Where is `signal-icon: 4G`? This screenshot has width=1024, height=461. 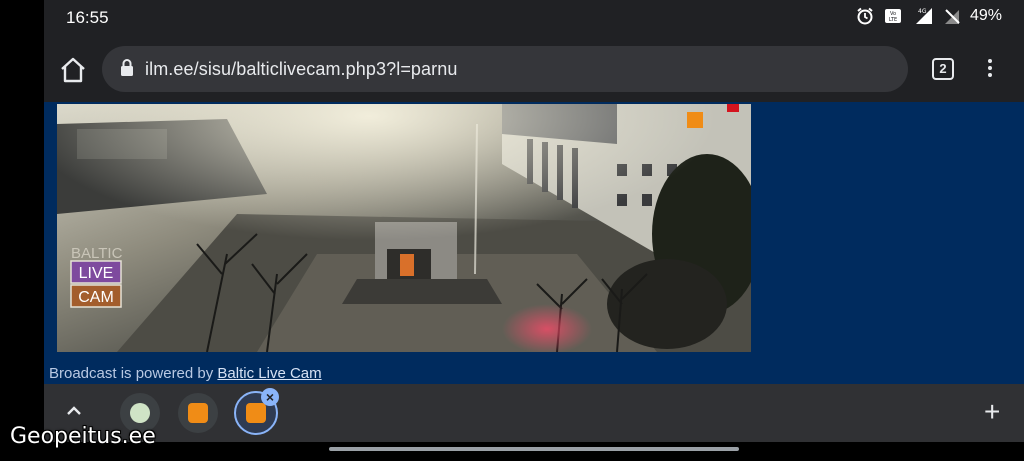 signal-icon: 4G is located at coordinates (923, 16).